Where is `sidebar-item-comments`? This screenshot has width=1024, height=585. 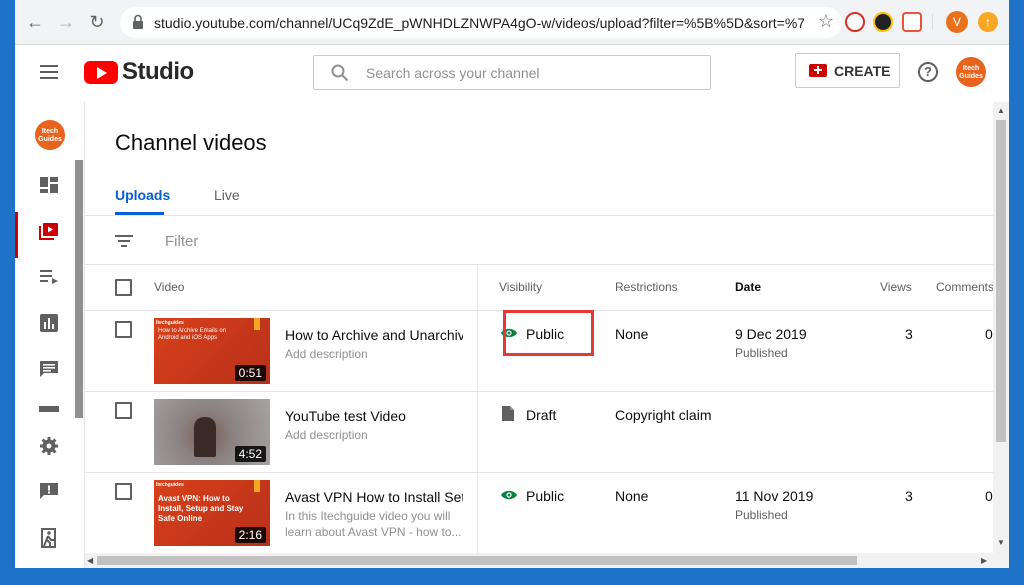
sidebar-item-comments is located at coordinates (45, 369).